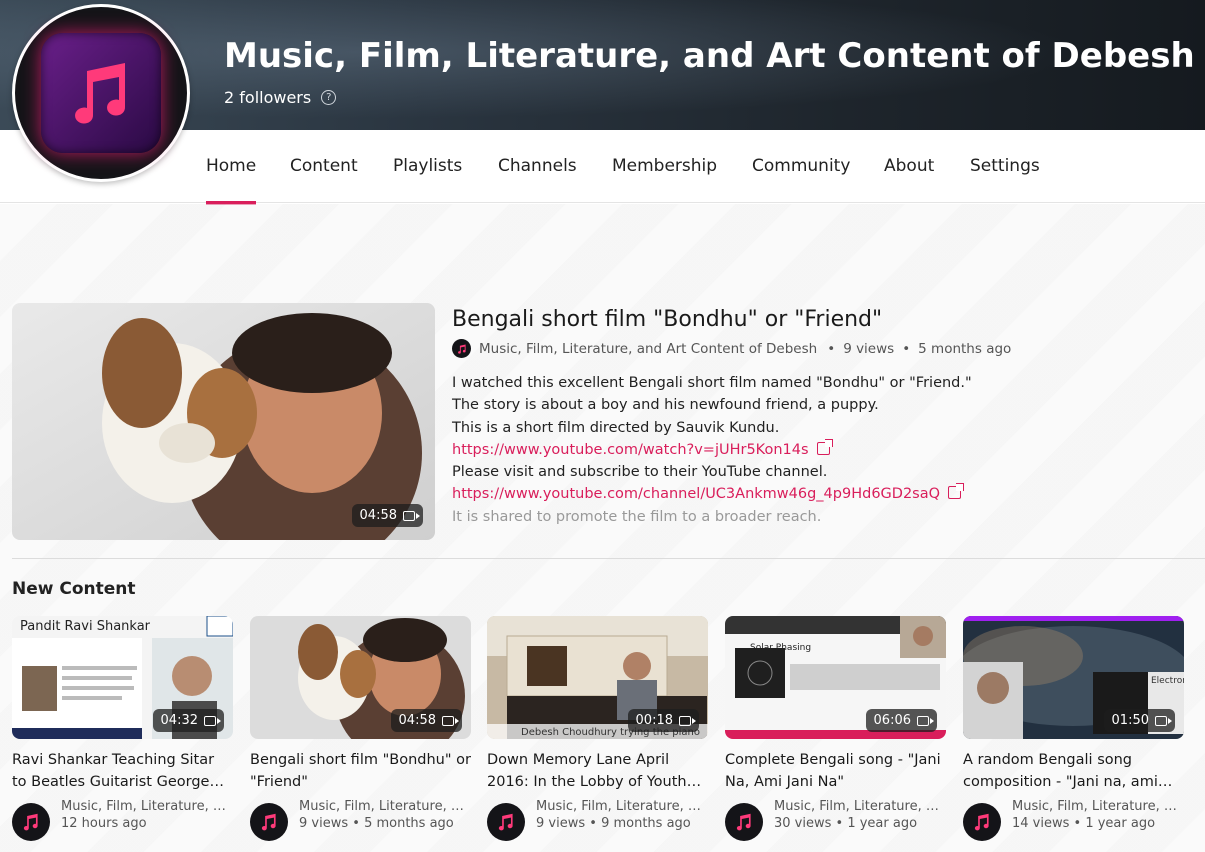 The height and width of the screenshot is (852, 1205). What do you see at coordinates (664, 166) in the screenshot?
I see `tab-membership: Membership` at bounding box center [664, 166].